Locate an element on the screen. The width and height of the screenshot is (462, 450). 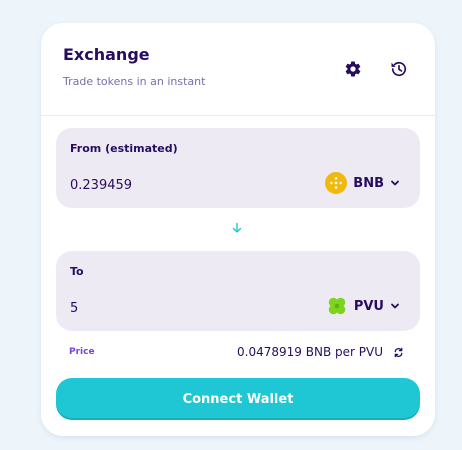
to-token-name: PVU is located at coordinates (368, 306).